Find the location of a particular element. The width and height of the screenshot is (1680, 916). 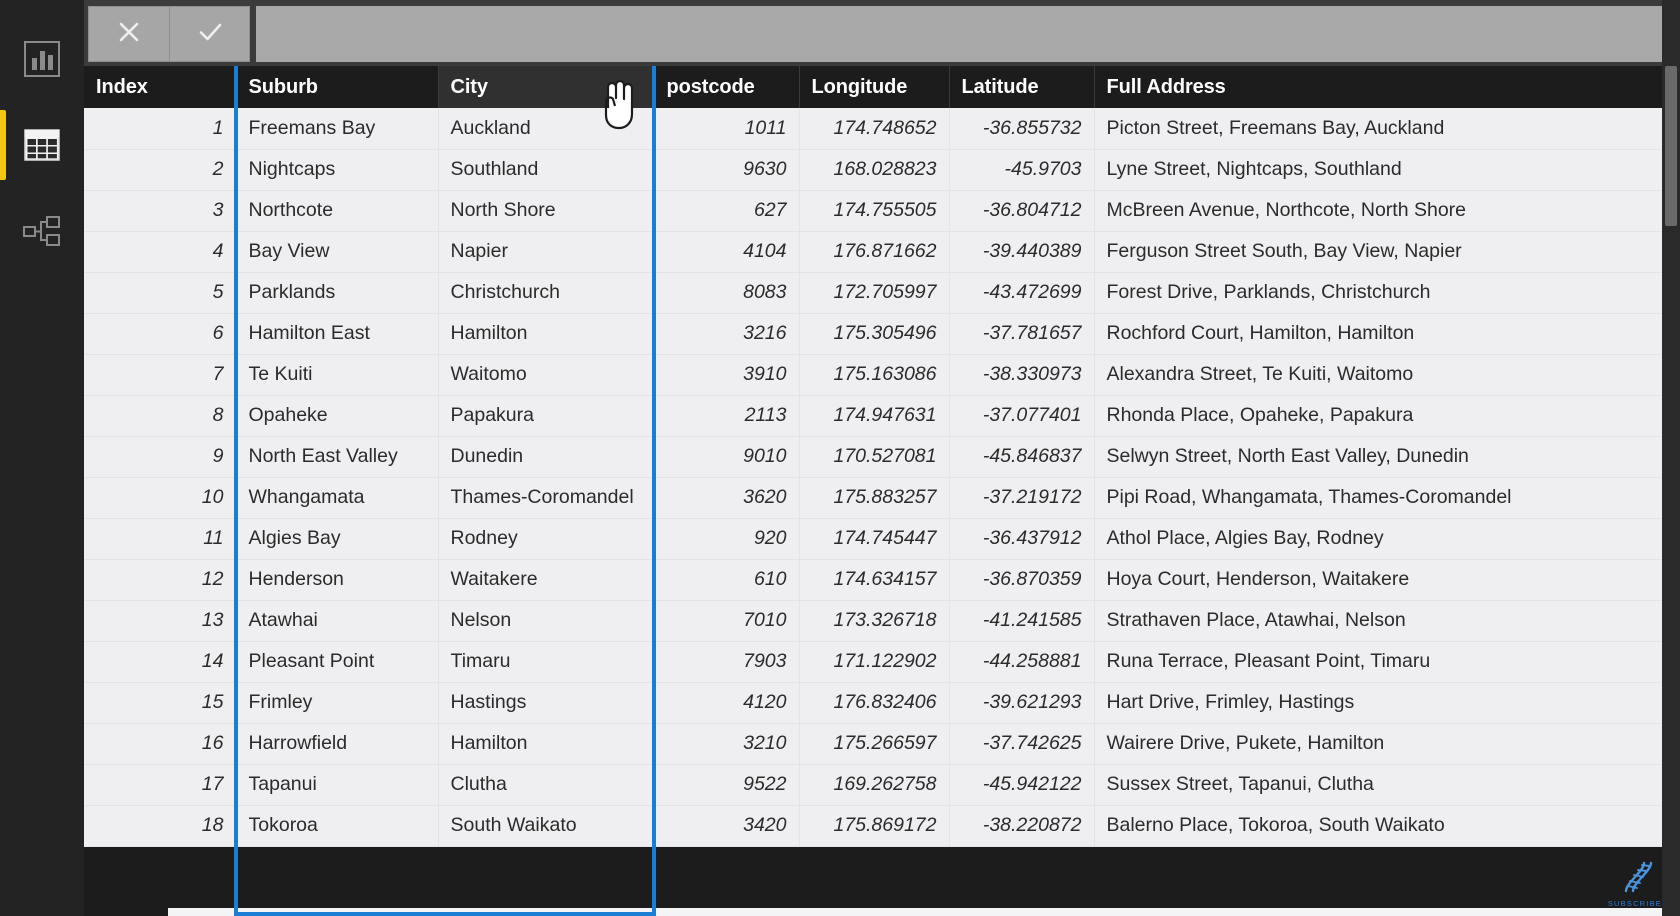

cell-longitude: 175.883257 is located at coordinates (874, 498).